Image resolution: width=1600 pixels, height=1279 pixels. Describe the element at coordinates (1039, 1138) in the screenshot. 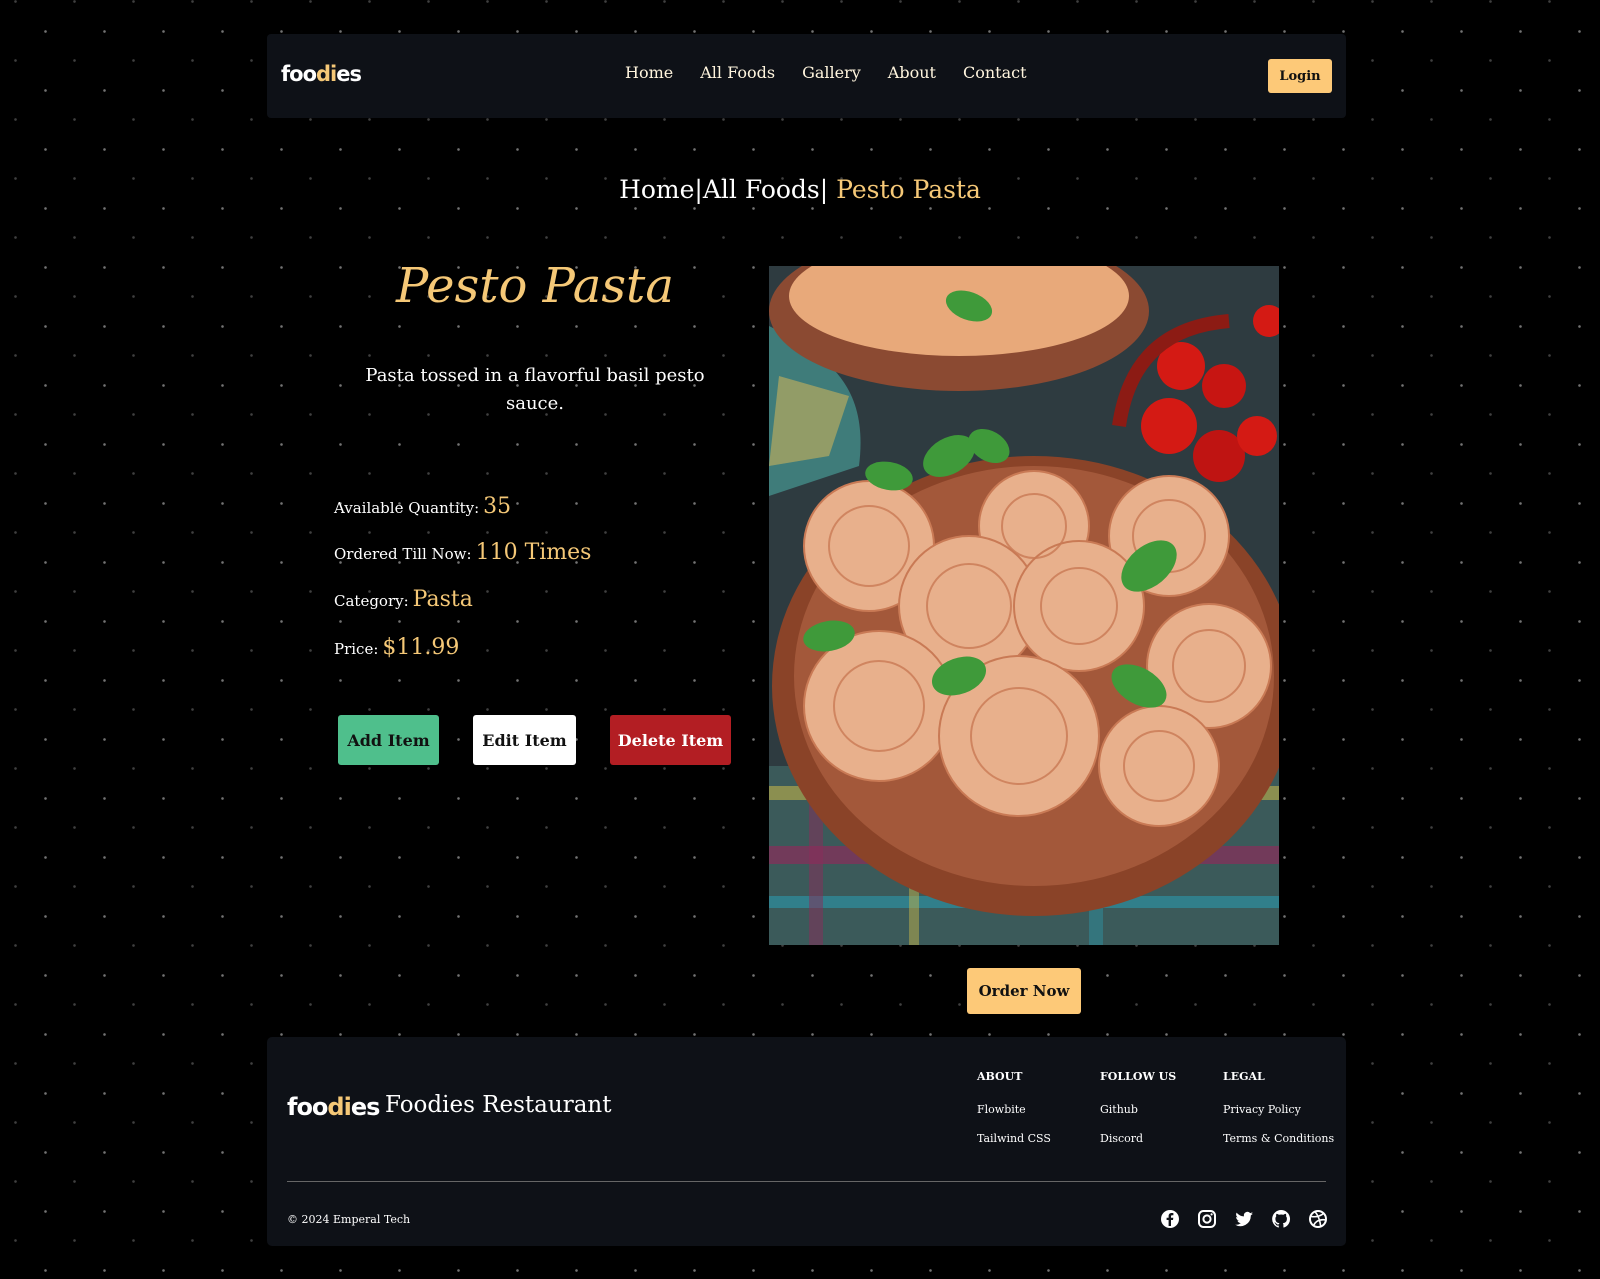

I see `footer-link-tailwind: Tailwind CSS` at that location.